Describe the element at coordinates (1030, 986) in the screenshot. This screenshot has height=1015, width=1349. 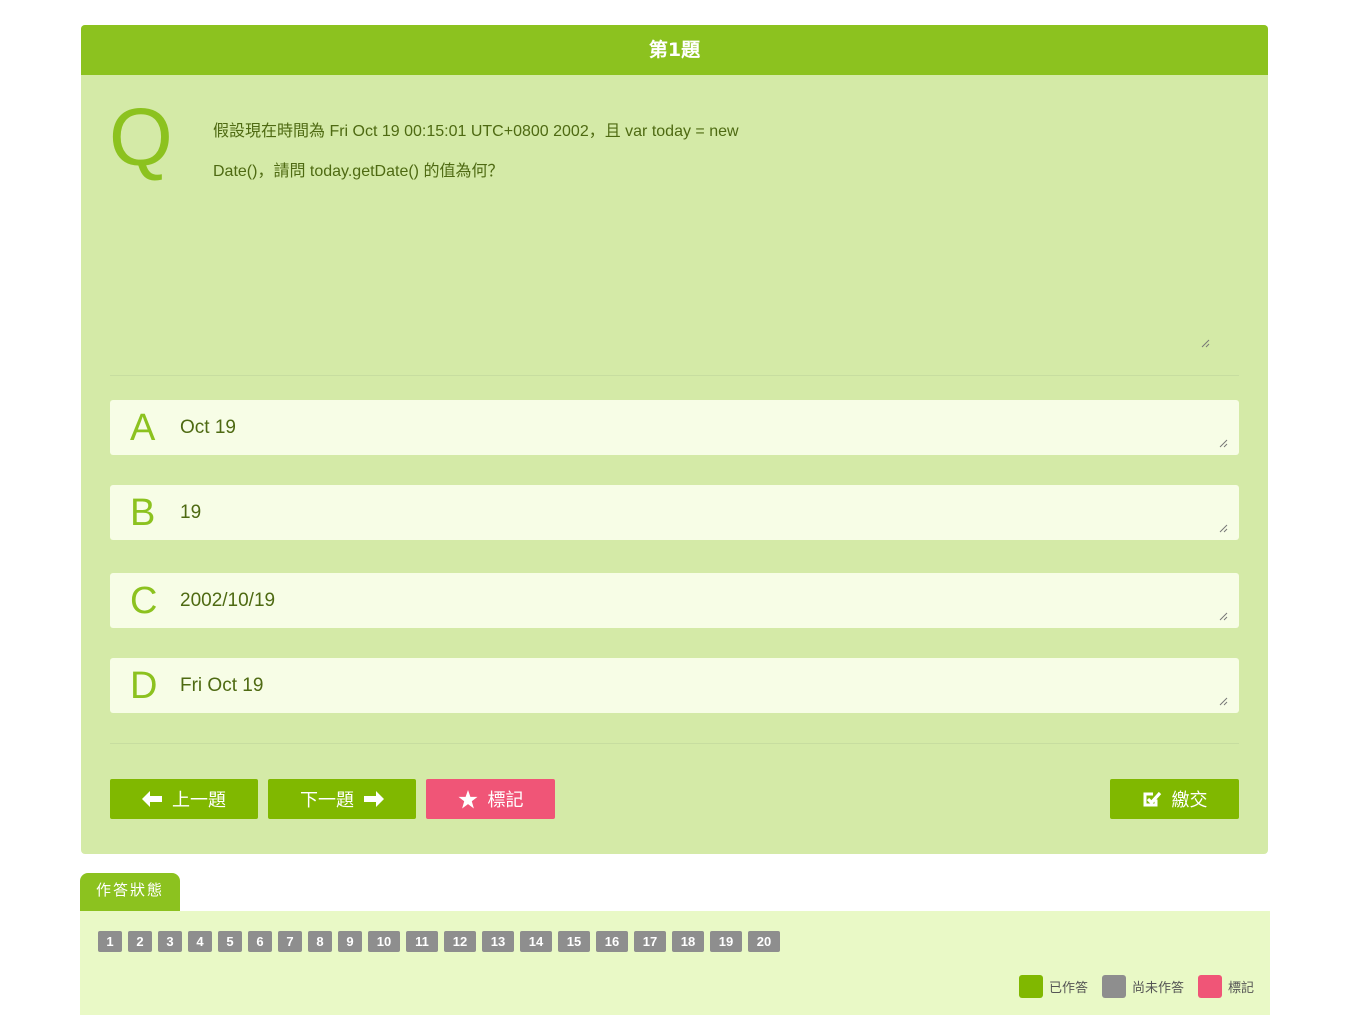
I see `answered-swatch` at that location.